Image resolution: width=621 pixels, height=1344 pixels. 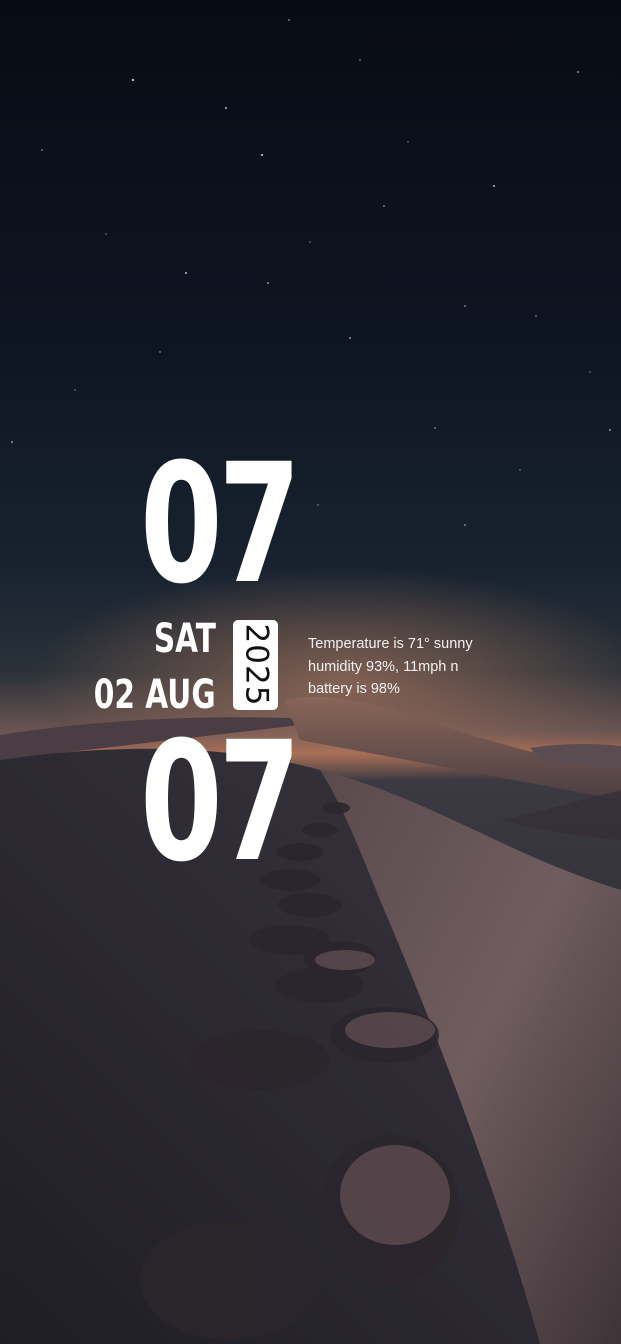 I want to click on weather-line: Temperature is 71° sunny, so click(x=390, y=644).